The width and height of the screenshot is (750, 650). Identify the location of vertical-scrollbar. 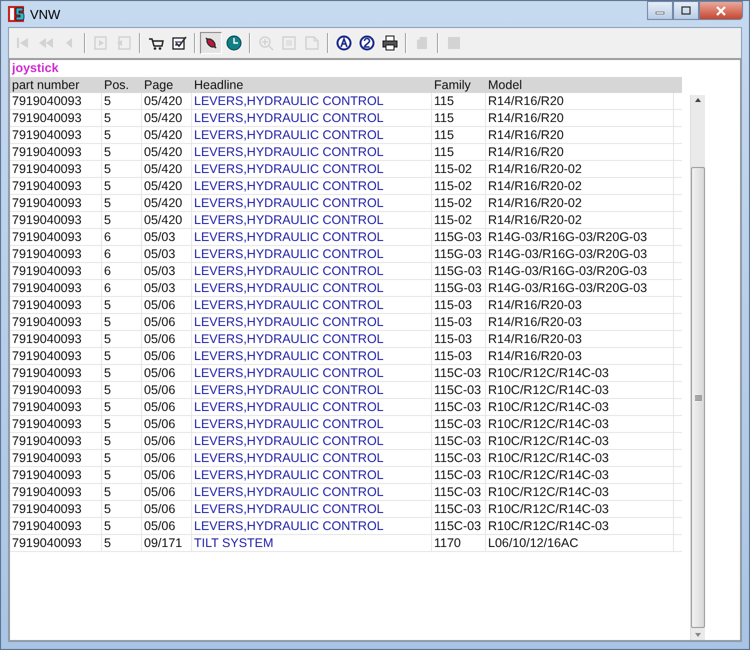
(697, 367).